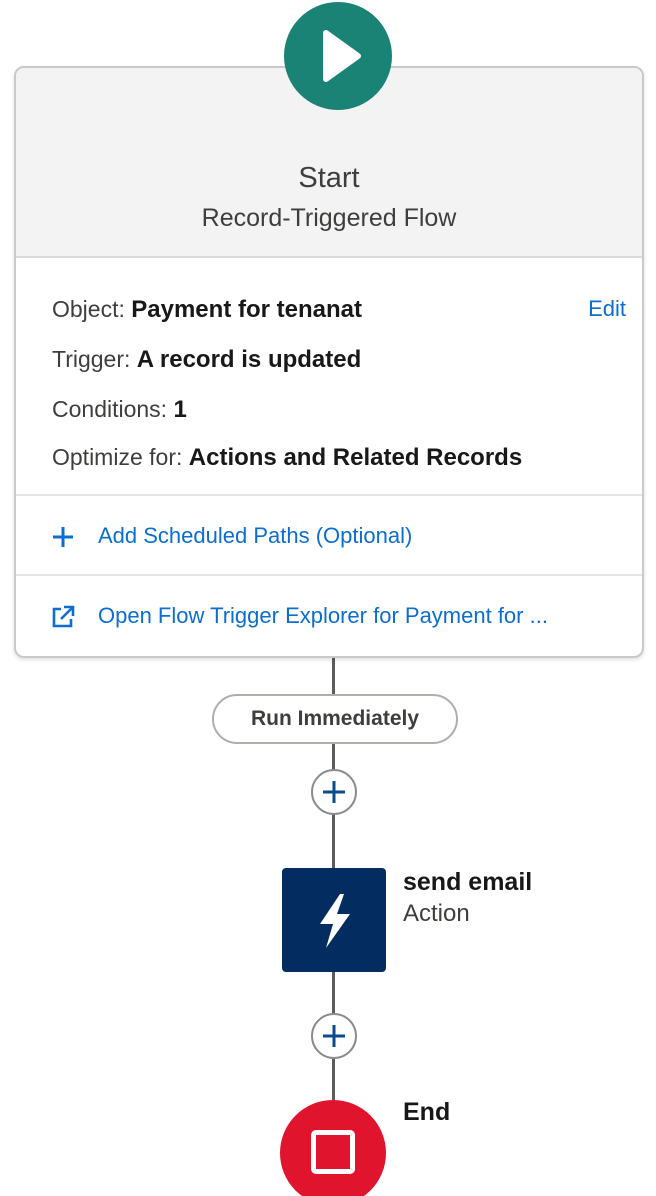  I want to click on run-immediately-path-label: Run Immediately, so click(335, 719).